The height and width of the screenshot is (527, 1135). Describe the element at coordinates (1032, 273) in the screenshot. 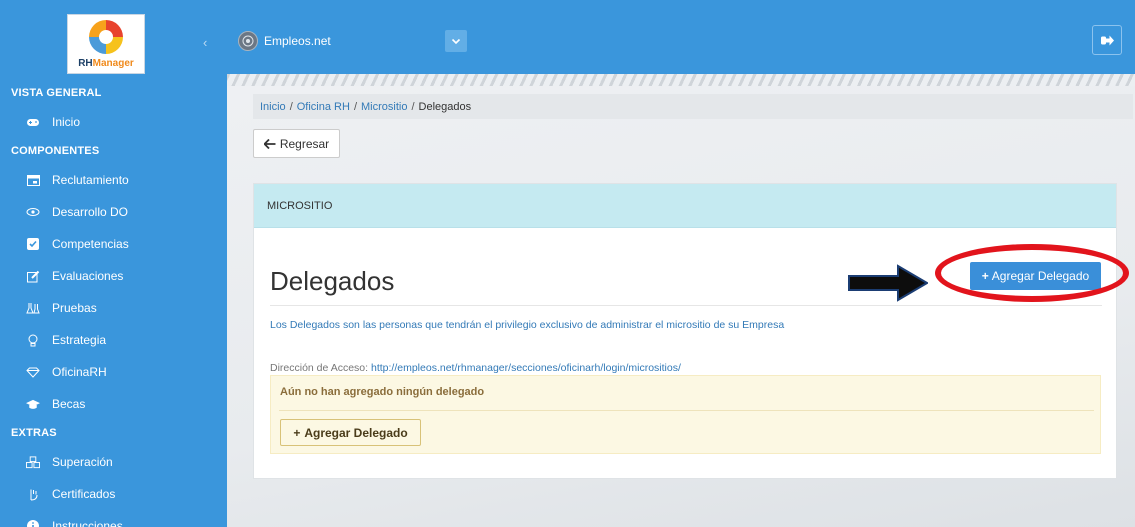

I see `annotation-highlight-ellipse` at that location.